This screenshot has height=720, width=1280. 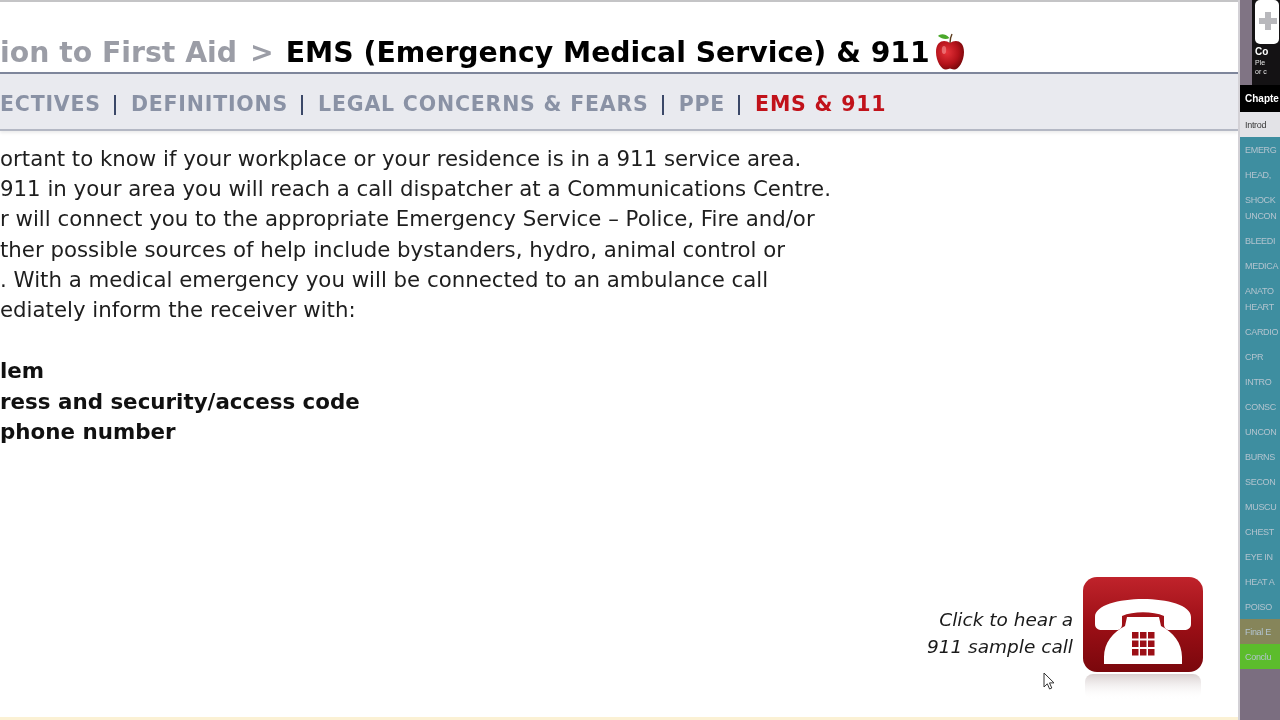 I want to click on logo-title: Co, so click(x=1262, y=52).